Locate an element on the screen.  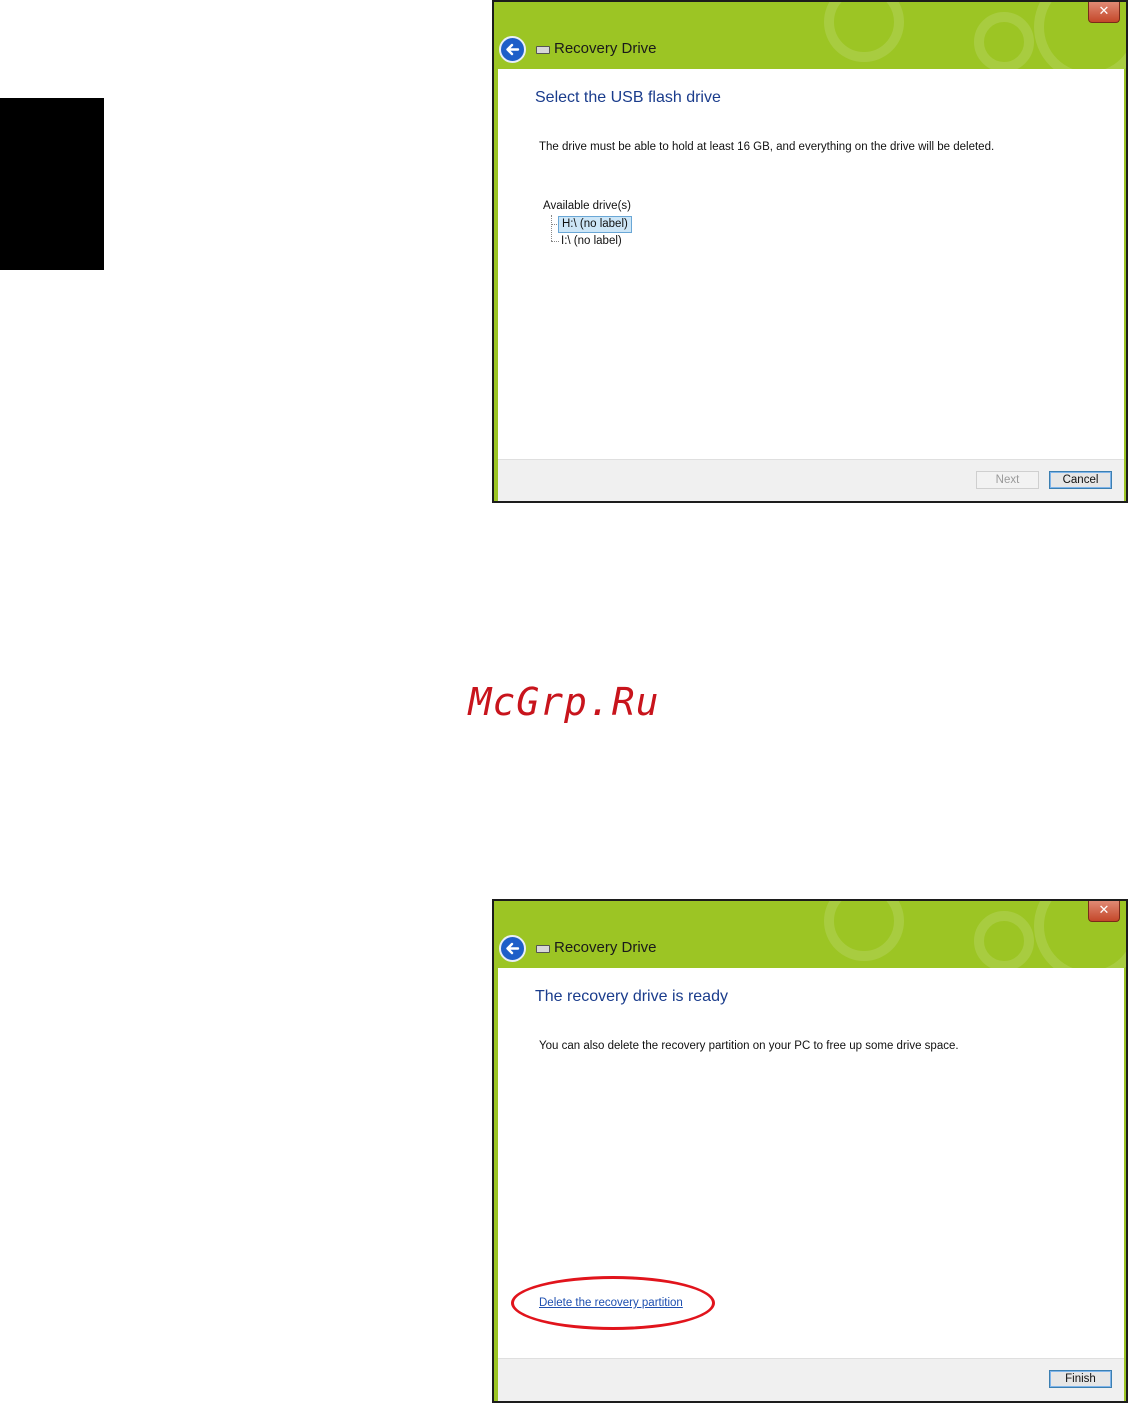
next-button: Next is located at coordinates (1007, 480).